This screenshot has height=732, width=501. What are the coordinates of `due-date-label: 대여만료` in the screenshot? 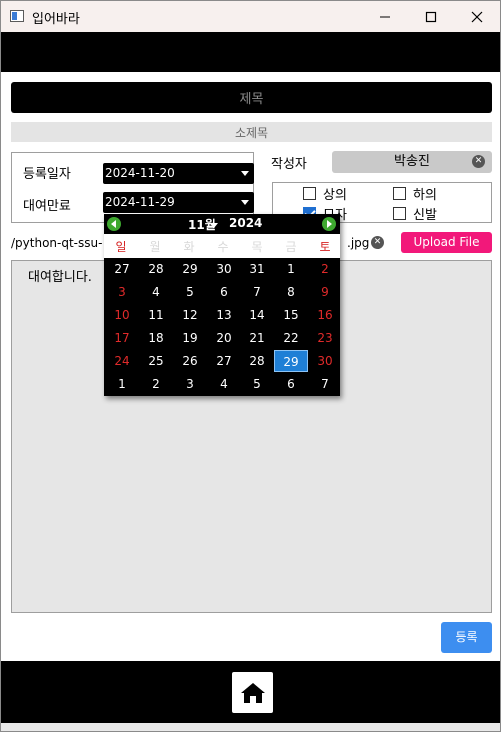 It's located at (47, 206).